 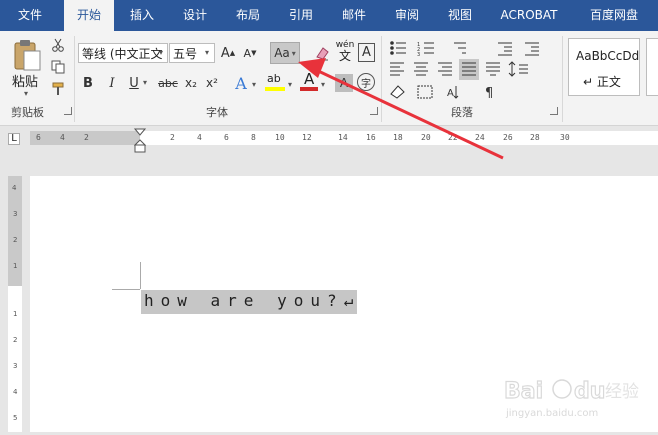 What do you see at coordinates (460, 15) in the screenshot?
I see `tab-view: 视图` at bounding box center [460, 15].